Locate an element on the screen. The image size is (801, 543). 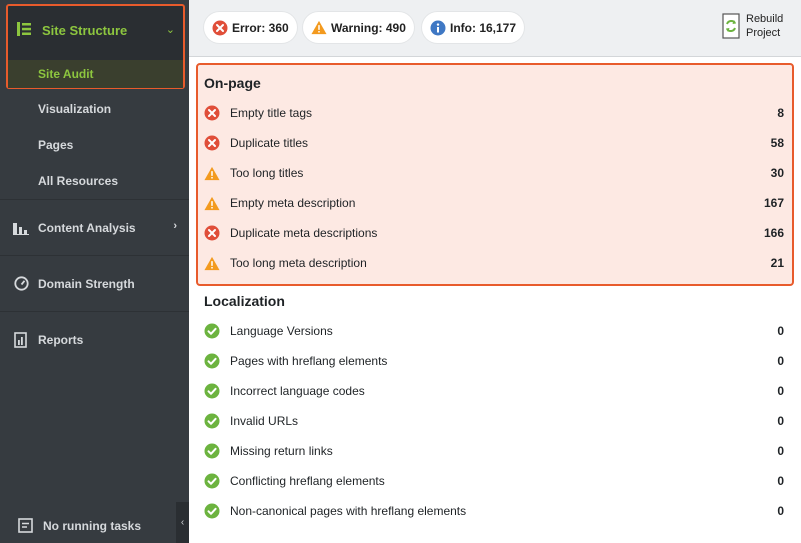
issue-name: Conflicting hreflang elements is located at coordinates (307, 481).